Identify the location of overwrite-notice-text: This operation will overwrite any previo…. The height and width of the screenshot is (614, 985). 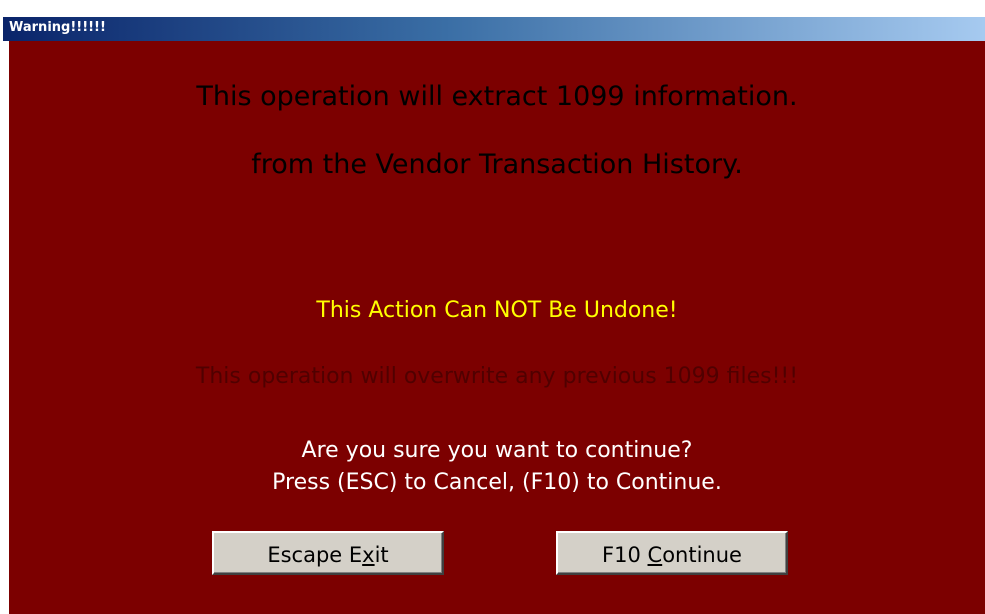
(497, 376).